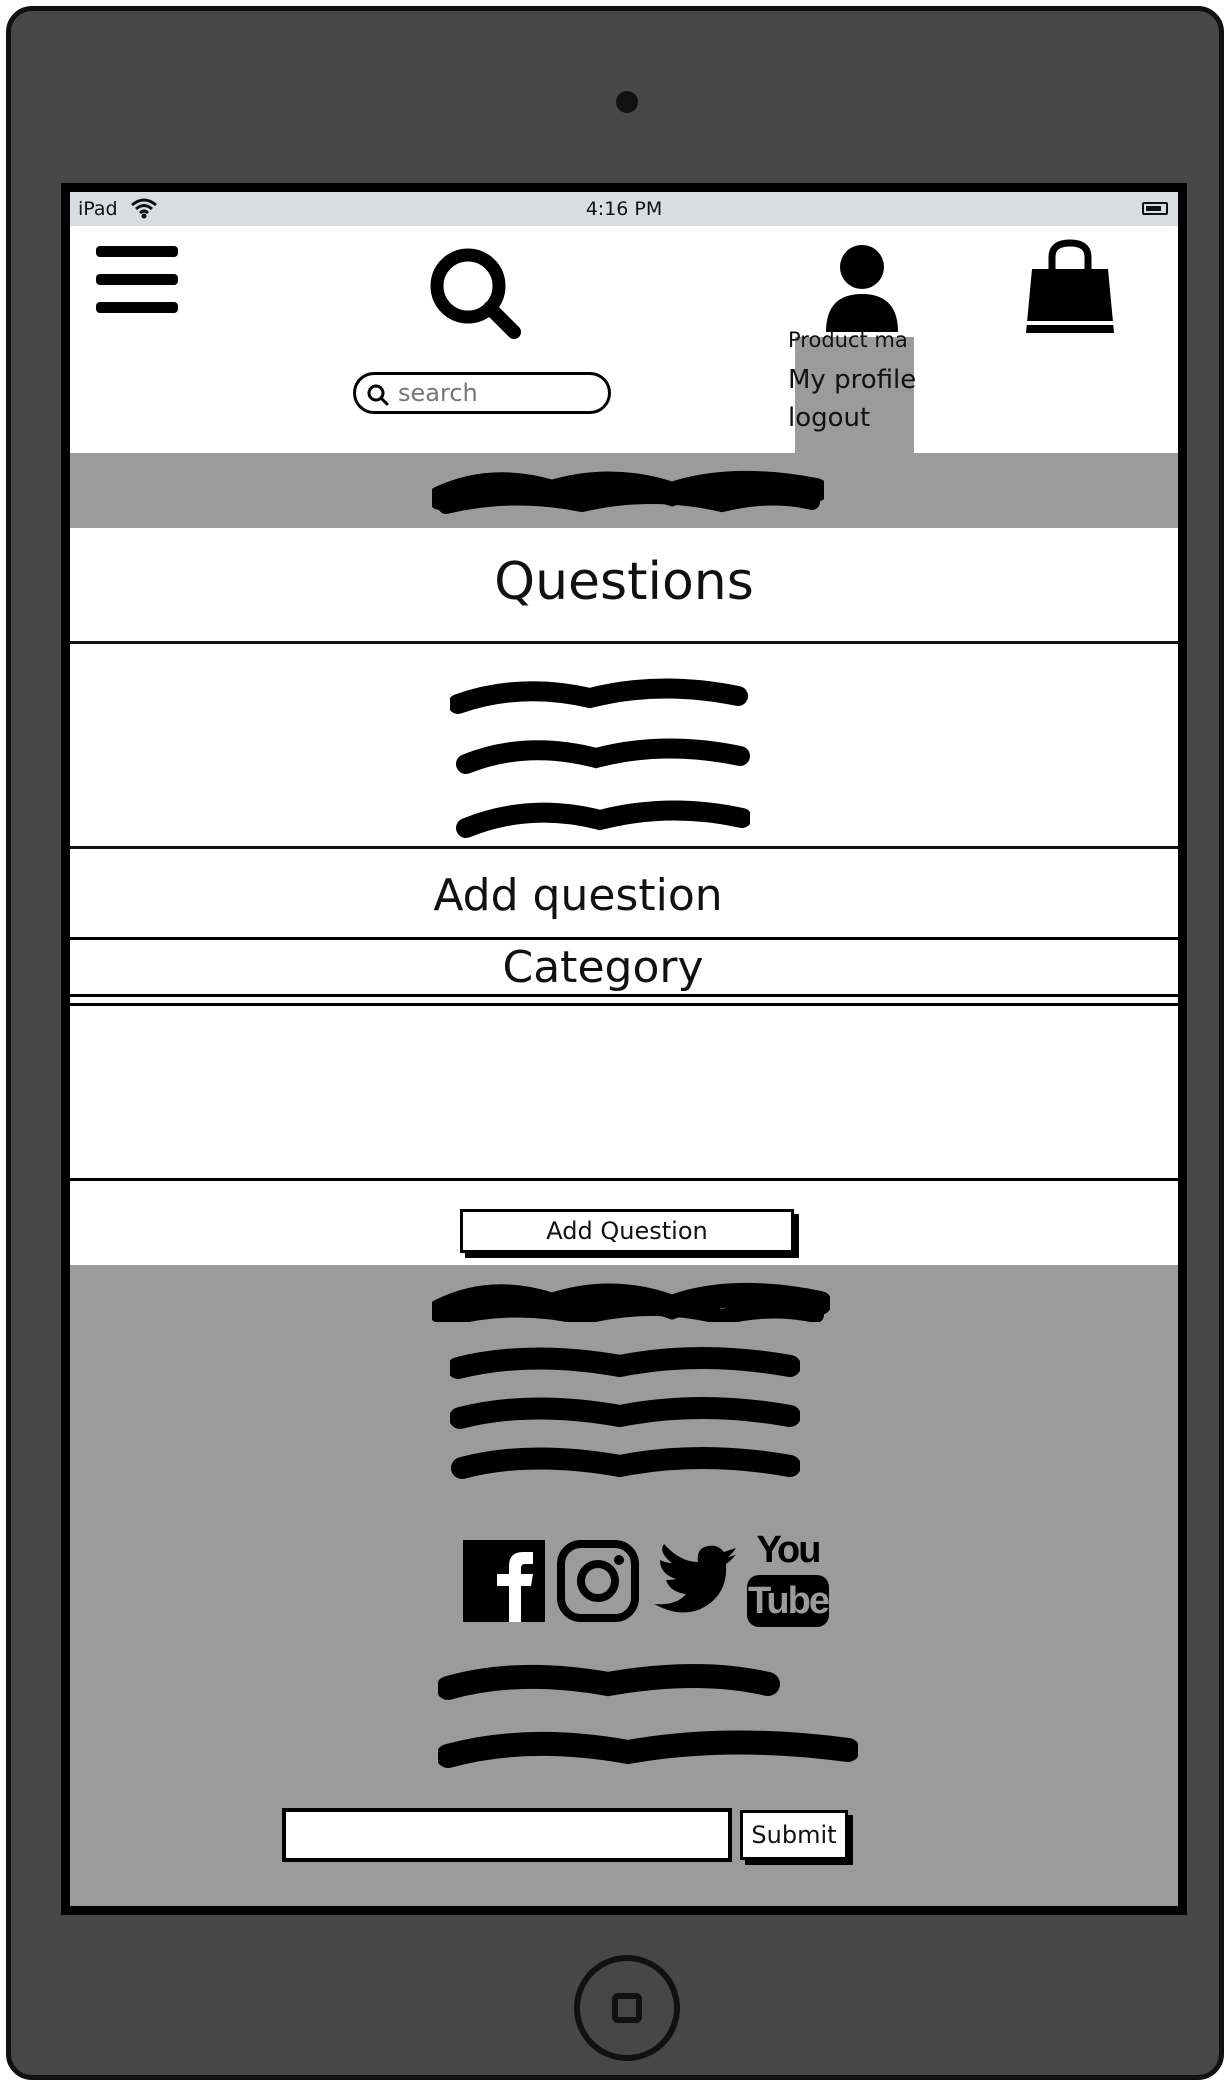 The image size is (1232, 2086). What do you see at coordinates (627, 1231) in the screenshot?
I see `add-question-button: Add Question` at bounding box center [627, 1231].